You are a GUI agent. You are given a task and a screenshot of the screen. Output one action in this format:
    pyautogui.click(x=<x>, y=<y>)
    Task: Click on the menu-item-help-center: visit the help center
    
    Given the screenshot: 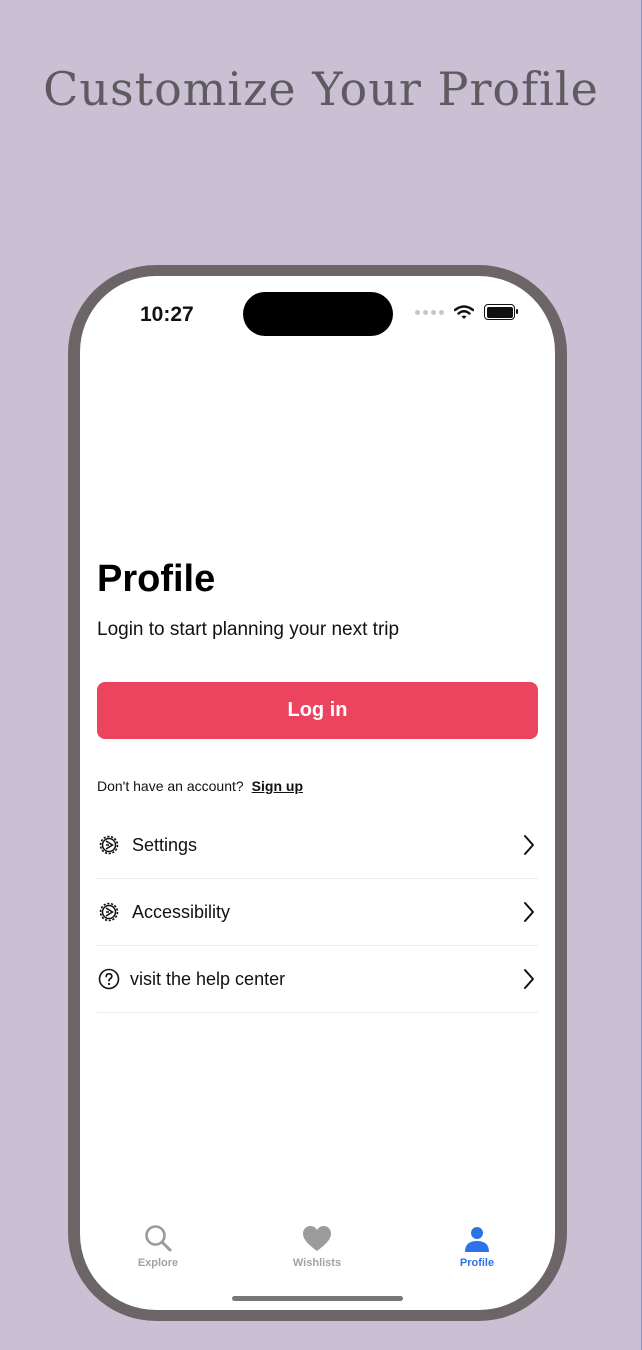 What is the action you would take?
    pyautogui.click(x=317, y=979)
    